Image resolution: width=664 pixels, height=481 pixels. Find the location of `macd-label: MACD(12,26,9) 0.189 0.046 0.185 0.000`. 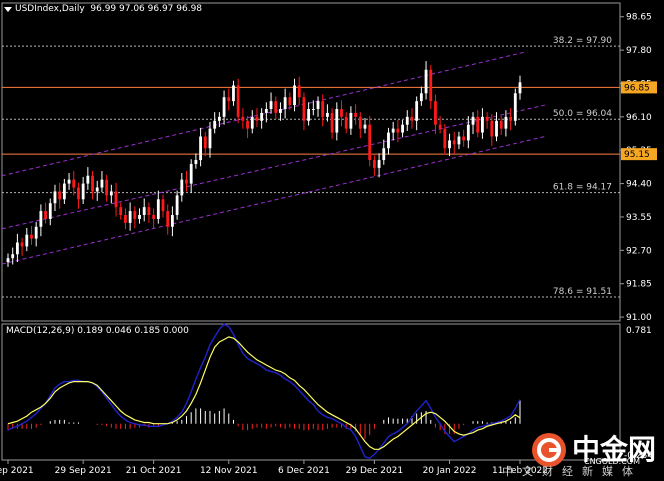

macd-label: MACD(12,26,9) 0.189 0.046 0.185 0.000 is located at coordinates (97, 331).